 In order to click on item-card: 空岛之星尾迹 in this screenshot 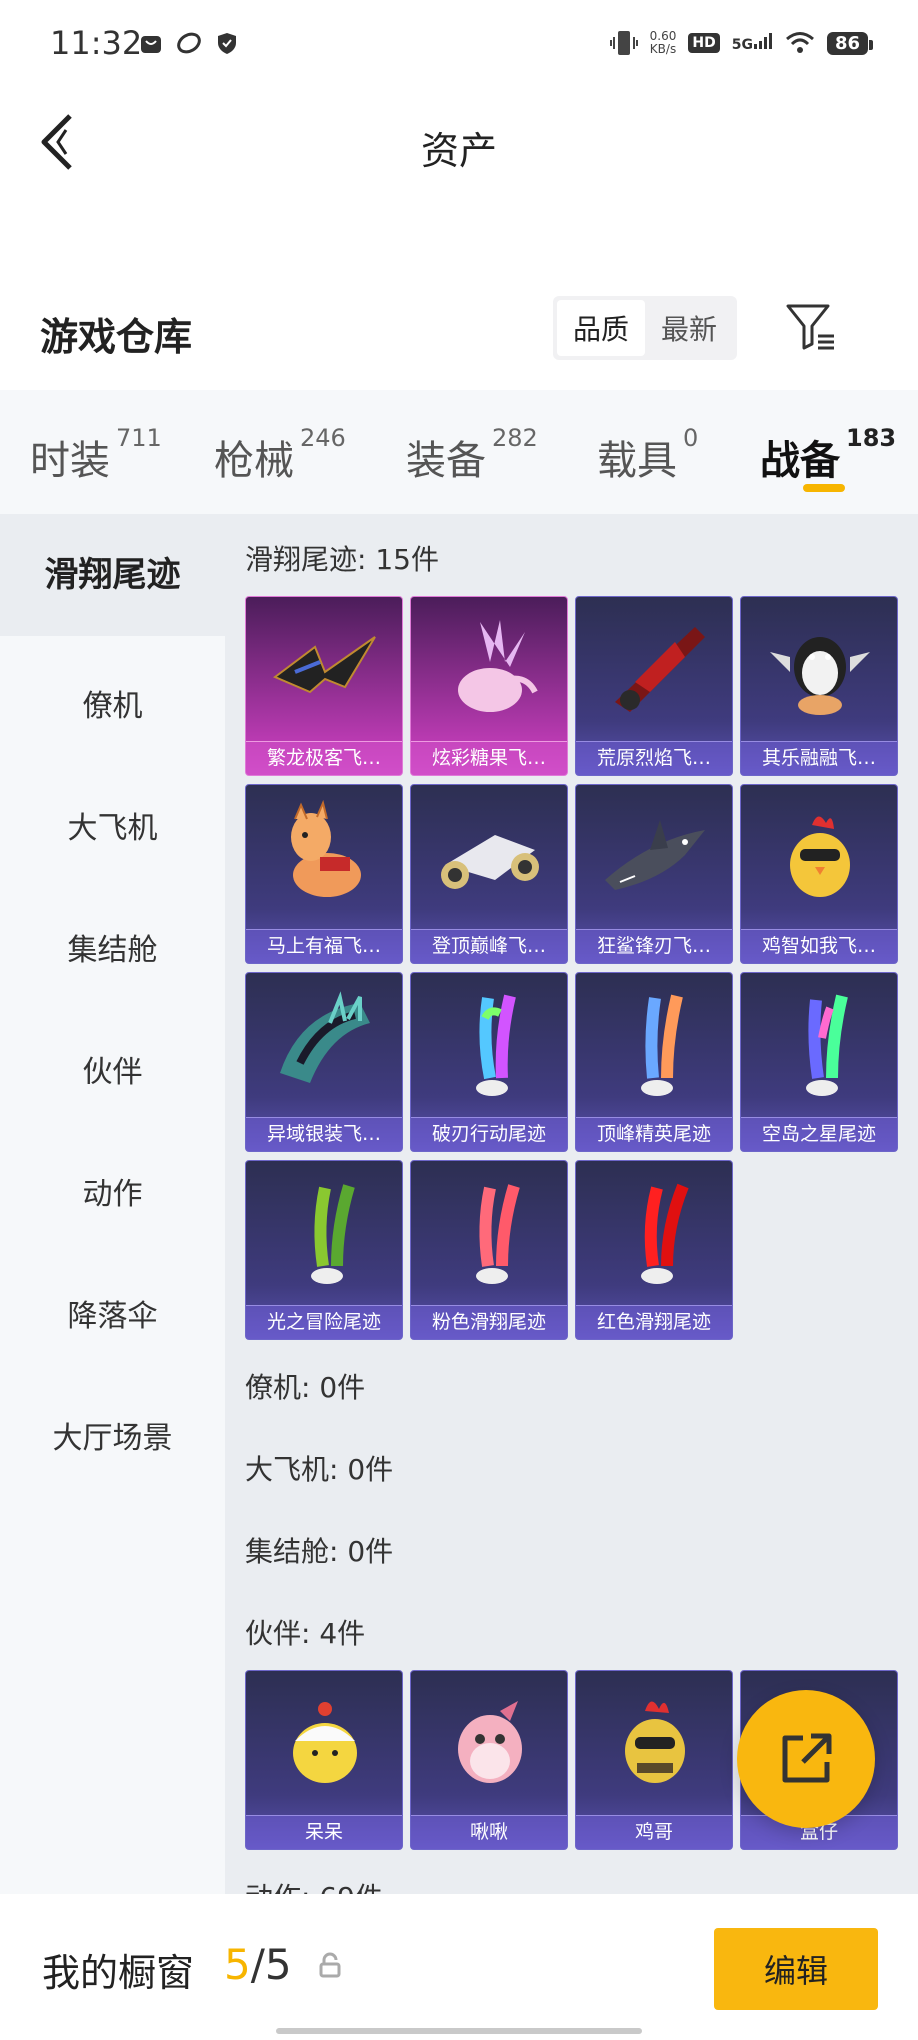, I will do `click(819, 1062)`.